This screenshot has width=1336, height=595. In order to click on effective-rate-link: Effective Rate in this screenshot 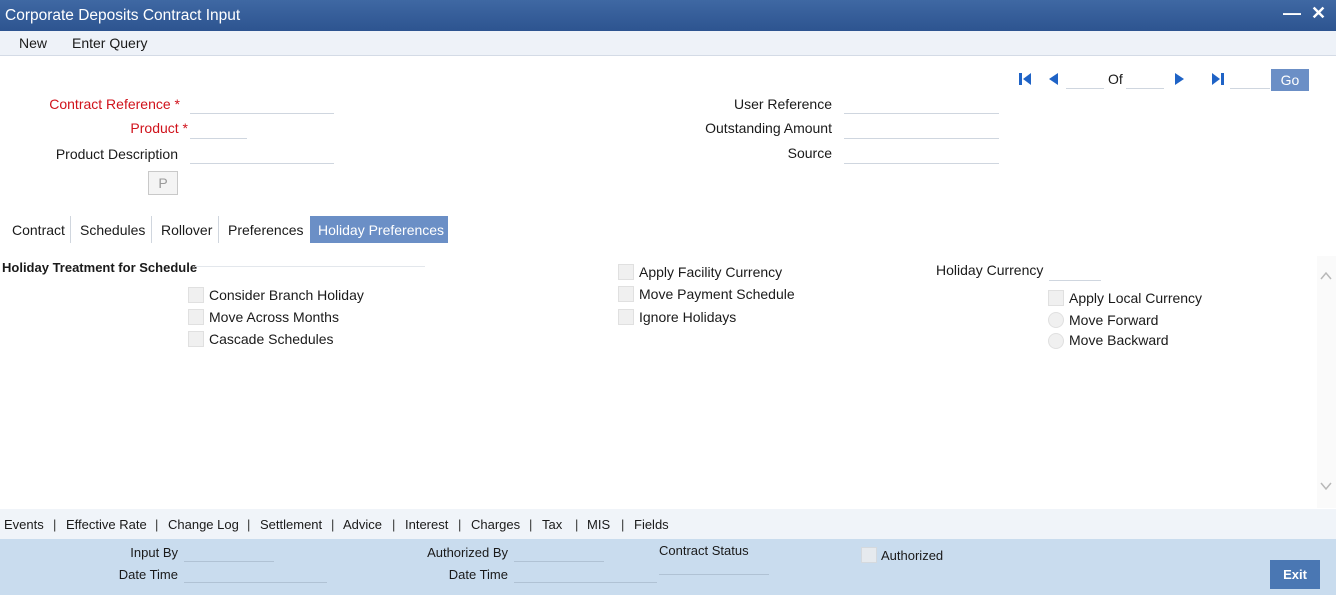, I will do `click(106, 524)`.